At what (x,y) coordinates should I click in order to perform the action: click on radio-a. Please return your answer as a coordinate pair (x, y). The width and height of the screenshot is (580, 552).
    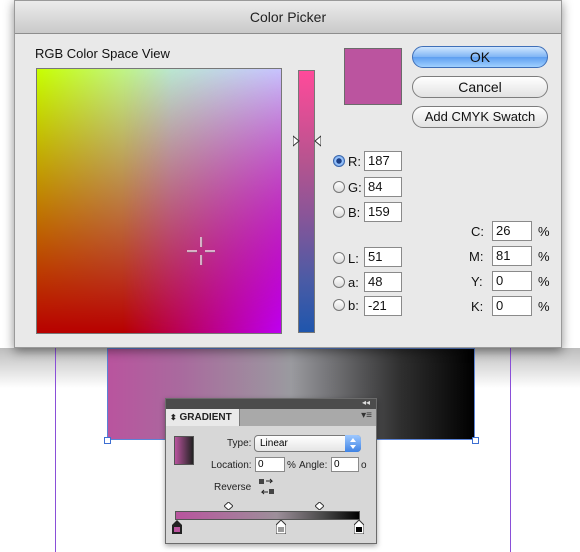
    Looking at the image, I should click on (339, 282).